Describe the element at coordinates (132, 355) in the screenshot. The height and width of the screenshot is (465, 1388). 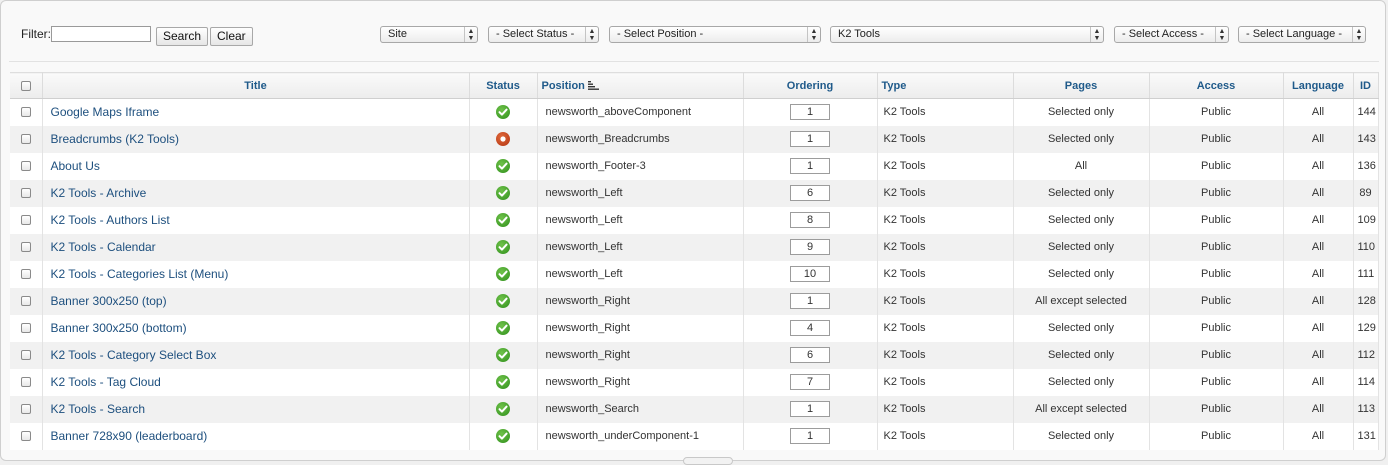
I see `module-title-link: K2 Tools - Category Select Box` at that location.